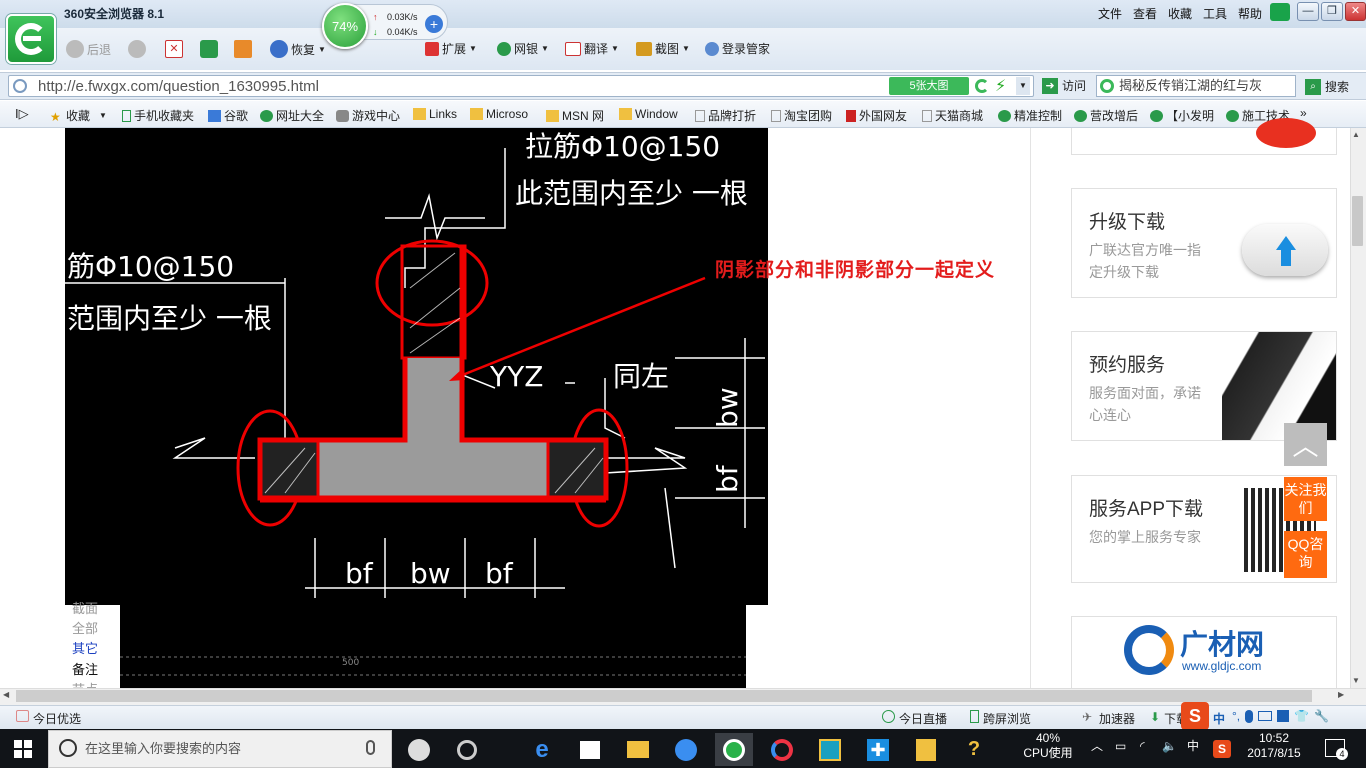  What do you see at coordinates (1000, 86) in the screenshot?
I see `lightning-icon: ⚡` at bounding box center [1000, 86].